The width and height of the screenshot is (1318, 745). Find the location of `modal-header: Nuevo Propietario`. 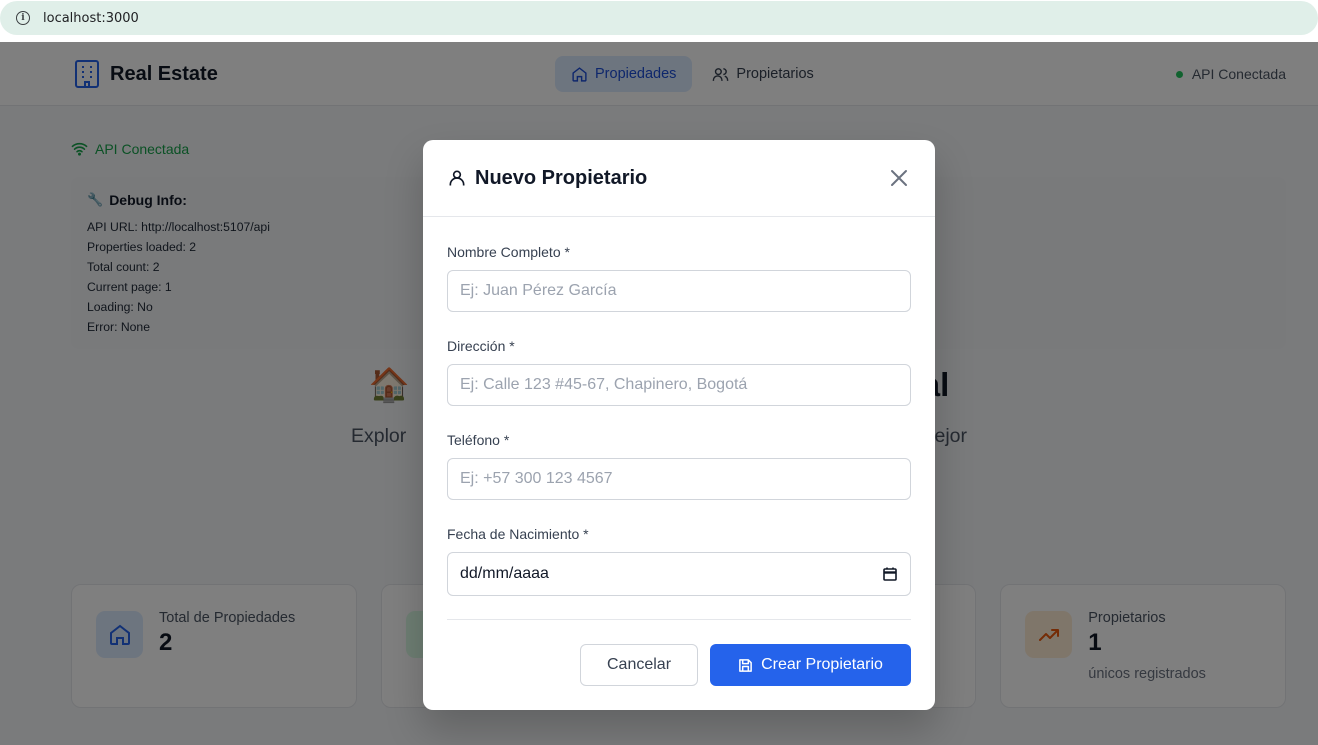

modal-header: Nuevo Propietario is located at coordinates (679, 178).